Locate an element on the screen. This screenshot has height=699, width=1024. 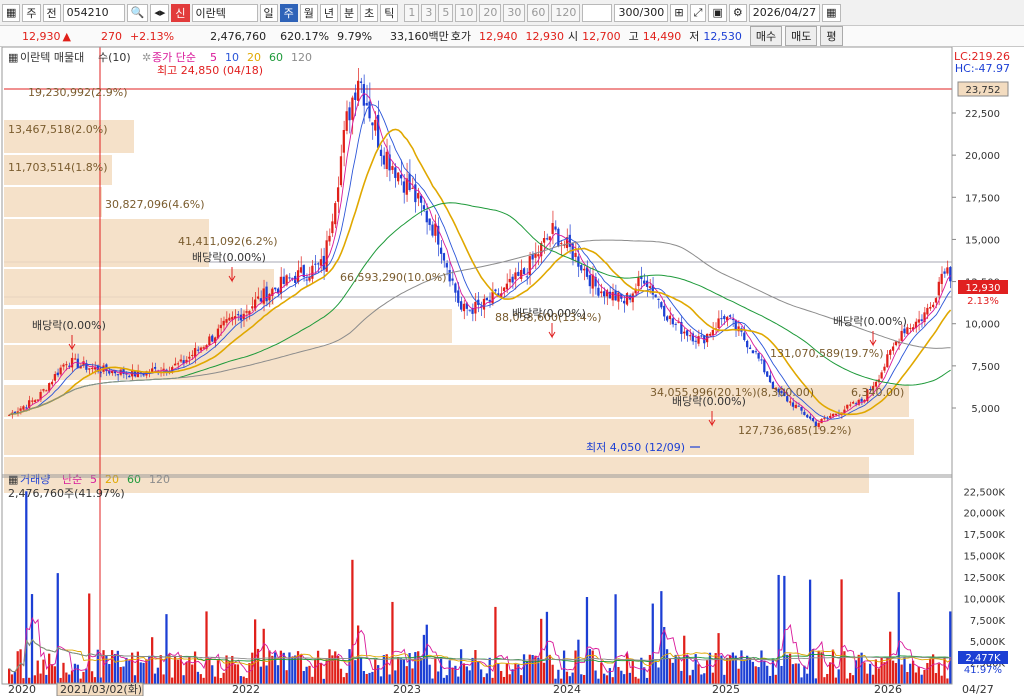
interval-30: 30 is located at coordinates (514, 12).